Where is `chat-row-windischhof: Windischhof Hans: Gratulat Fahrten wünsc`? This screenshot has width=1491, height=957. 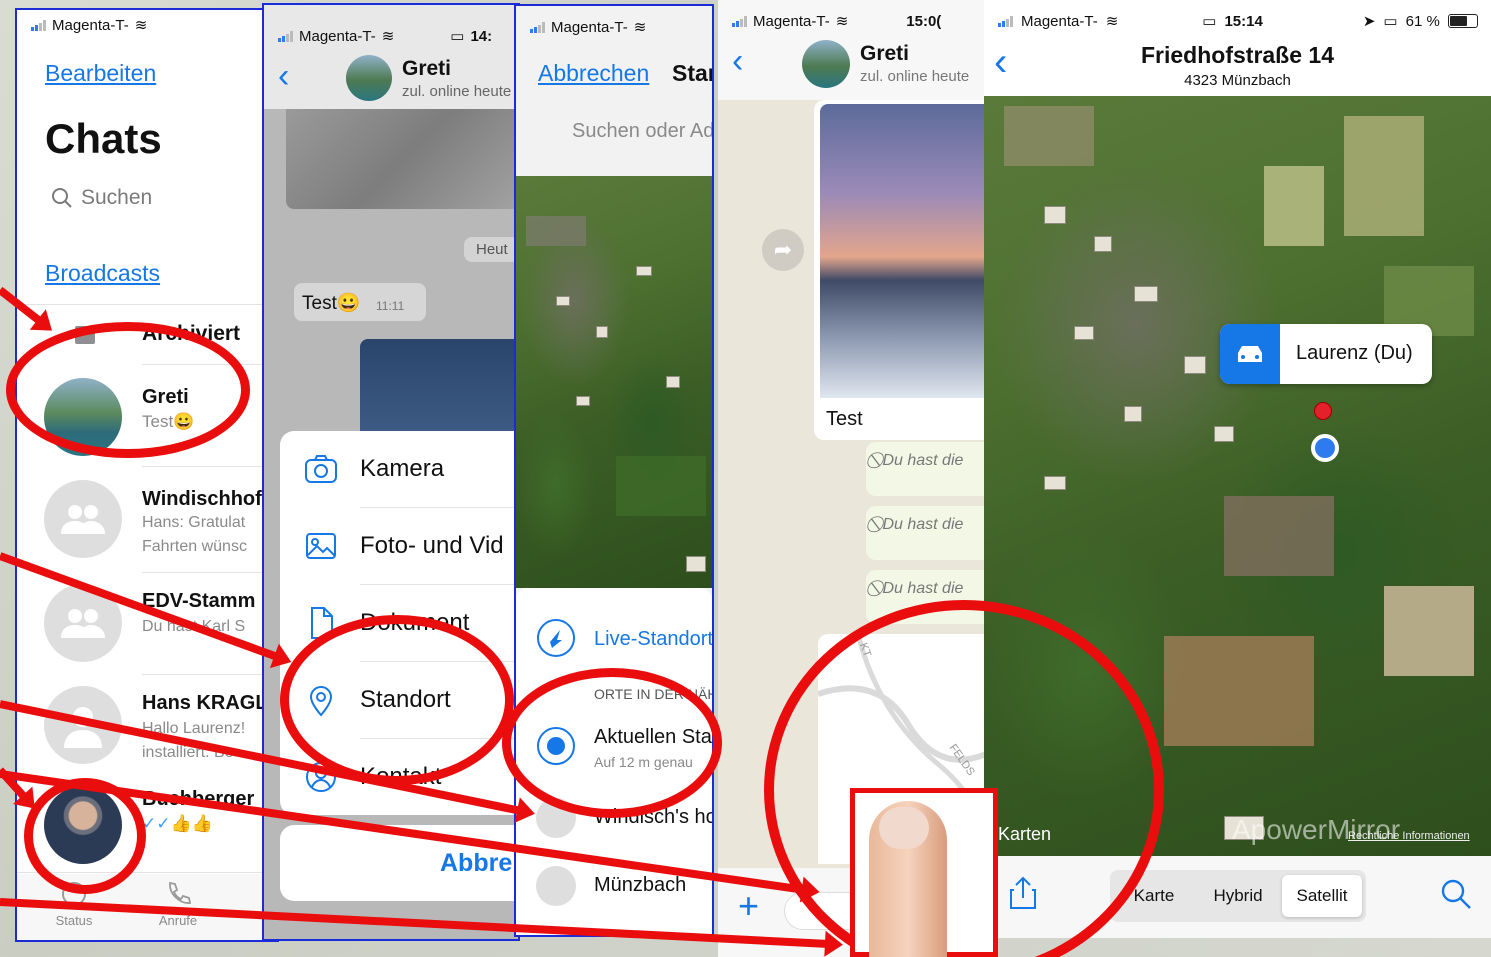
chat-row-windischhof: Windischhof Hans: Gratulat Fahrten wünsc is located at coordinates (147, 518).